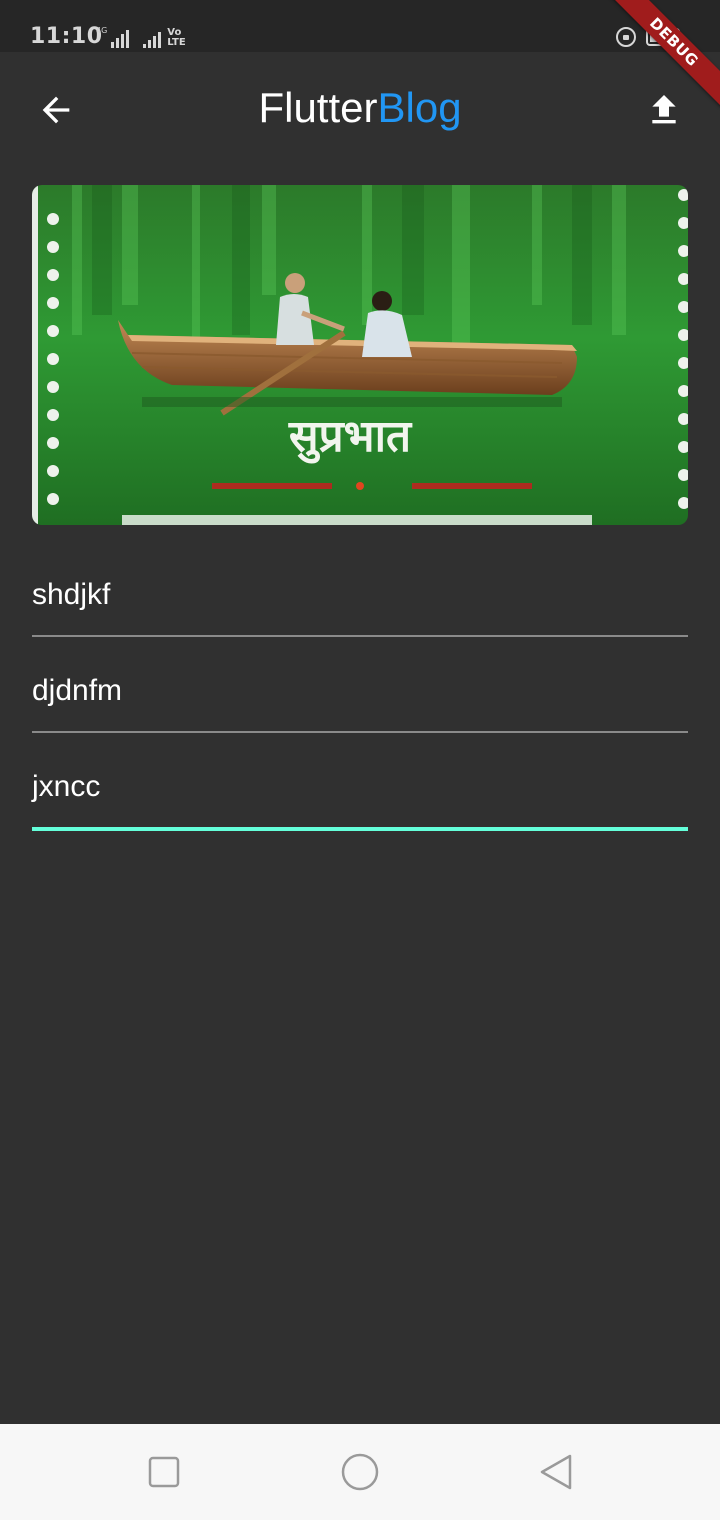 This screenshot has width=720, height=1520. Describe the element at coordinates (176, 42) in the screenshot. I see `volte-line2: LTE` at that location.